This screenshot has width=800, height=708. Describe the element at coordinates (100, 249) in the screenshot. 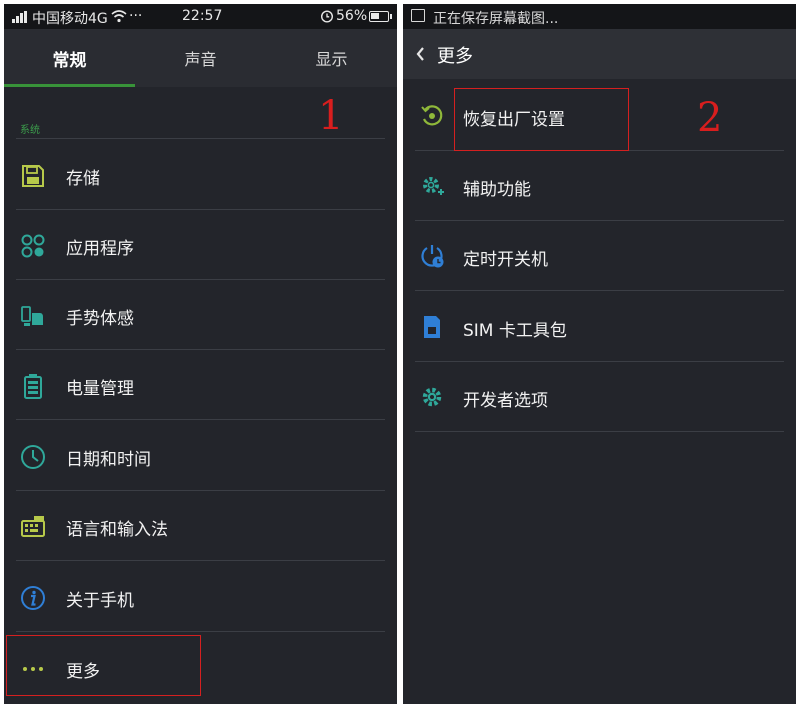

I see `settings-item-label: 应用程序` at that location.